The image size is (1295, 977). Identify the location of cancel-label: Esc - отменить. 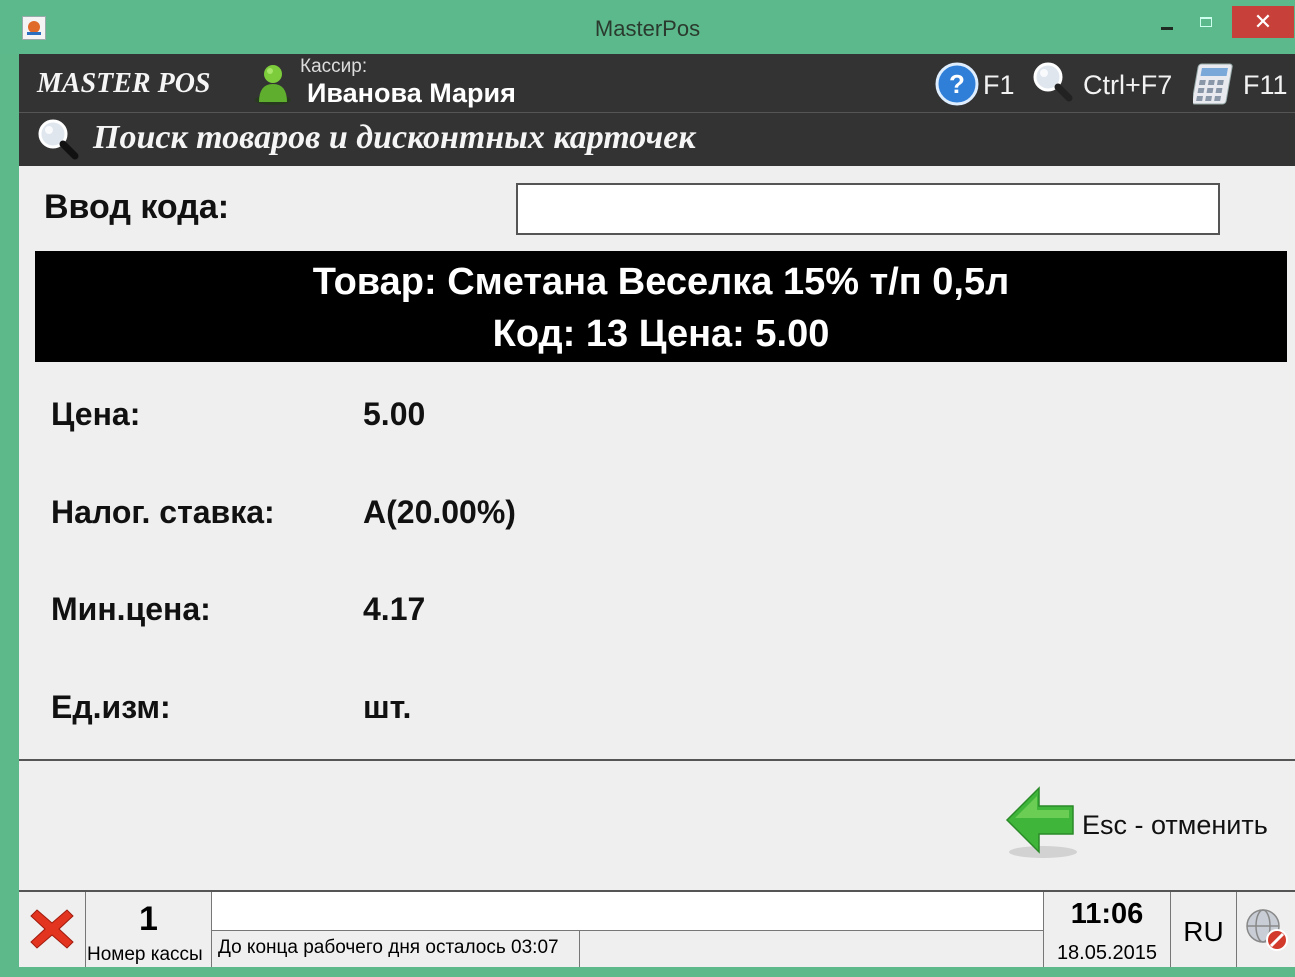
(1175, 825).